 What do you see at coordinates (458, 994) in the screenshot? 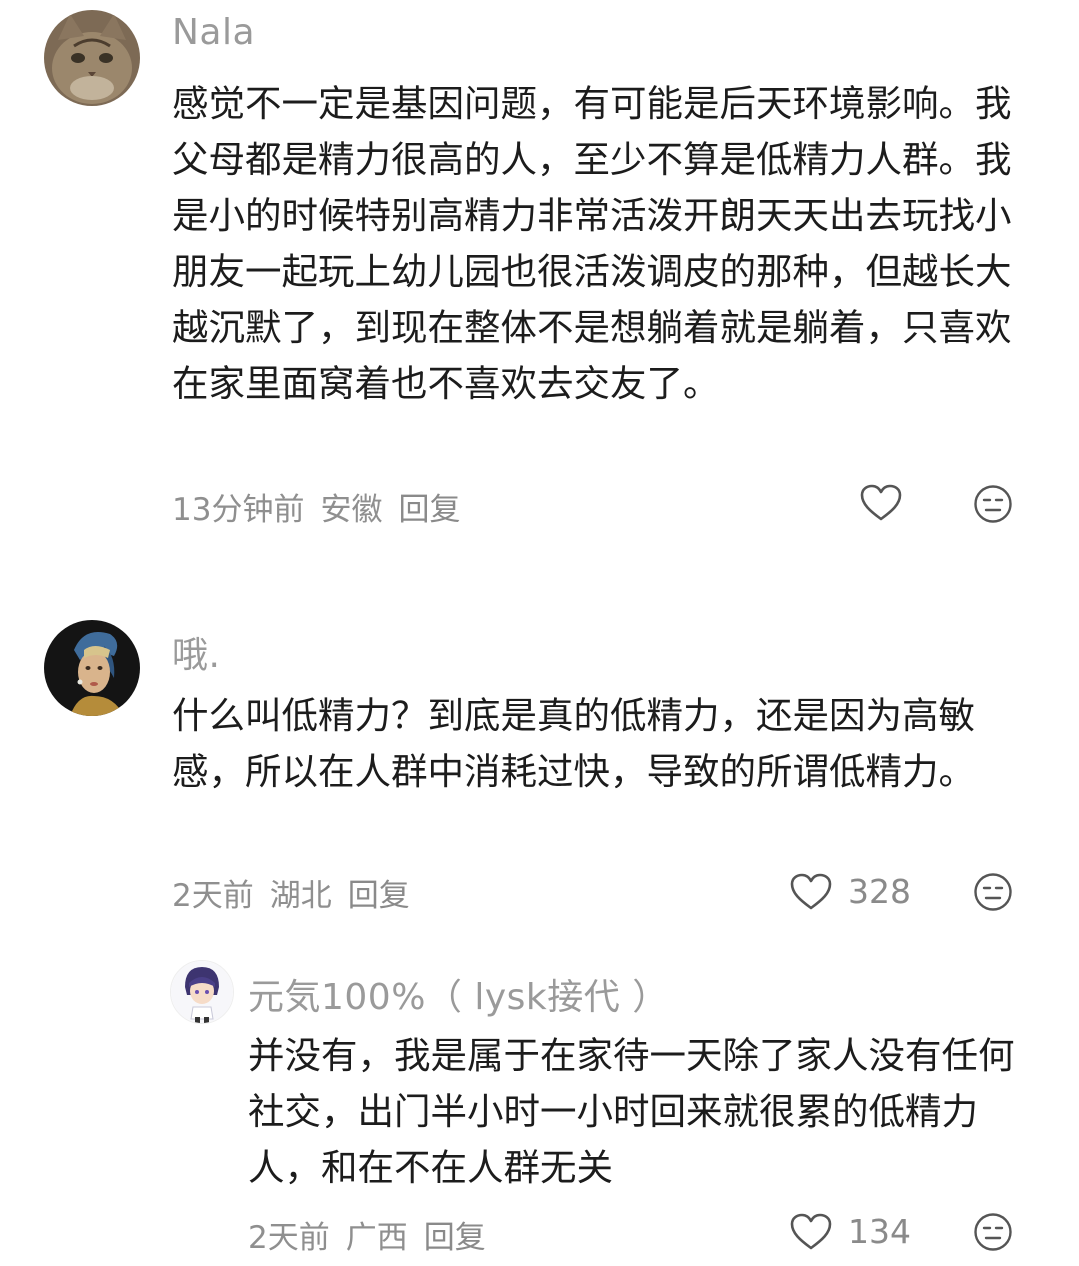
I see `username: 元気100%（ lysk接代 ）` at bounding box center [458, 994].